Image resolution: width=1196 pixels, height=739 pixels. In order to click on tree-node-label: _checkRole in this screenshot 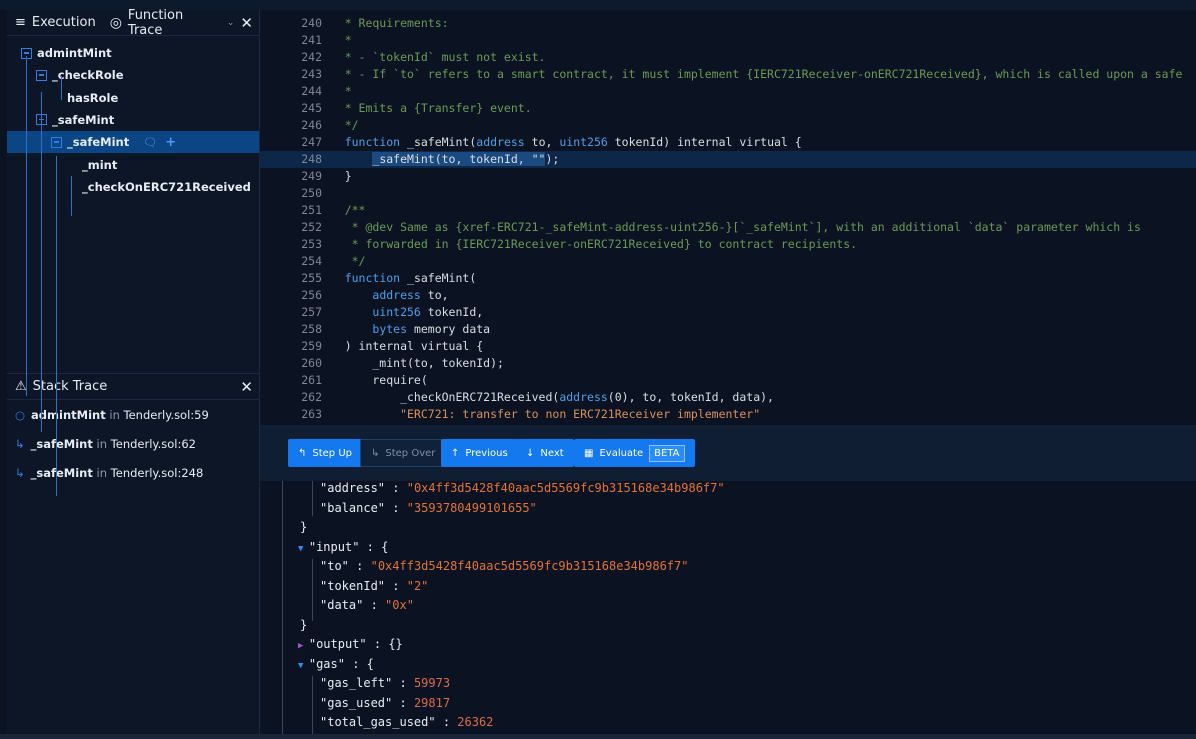, I will do `click(88, 75)`.